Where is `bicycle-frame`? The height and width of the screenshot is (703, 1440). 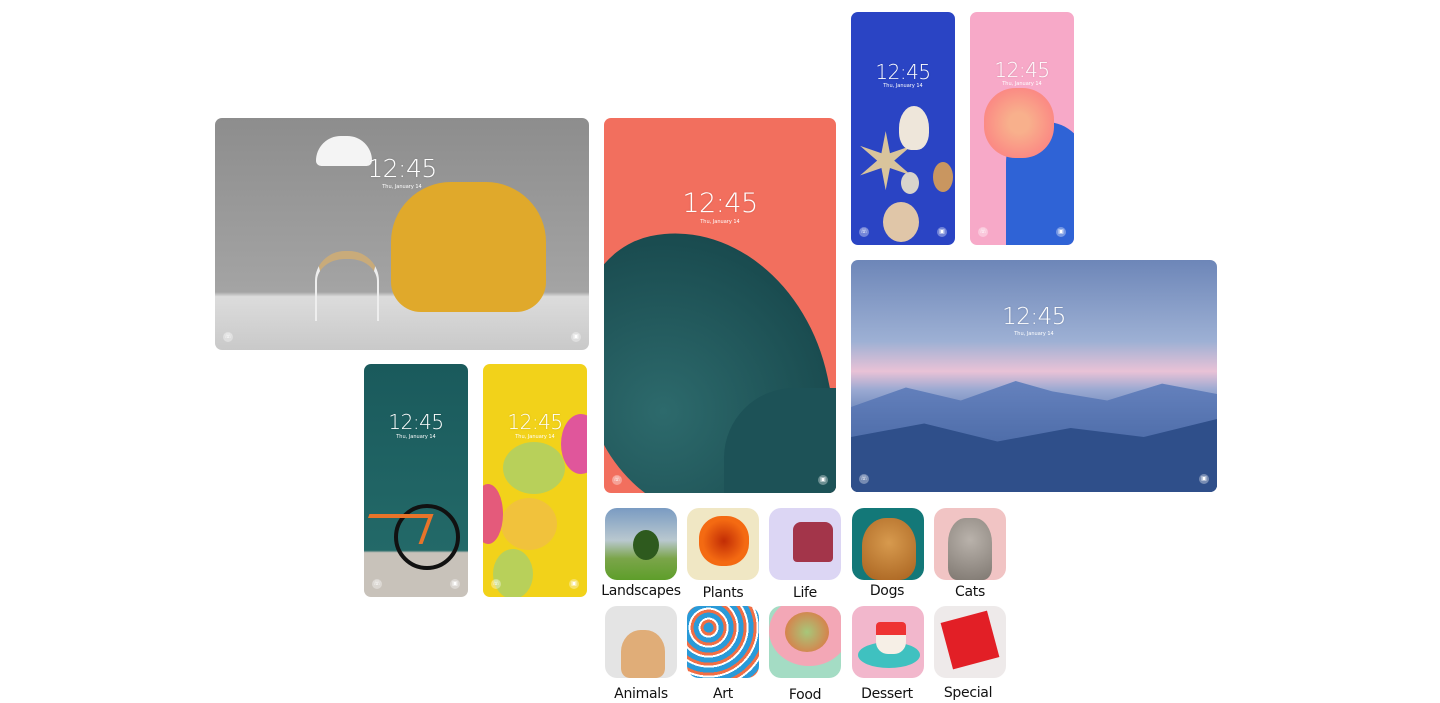 bicycle-frame is located at coordinates (399, 529).